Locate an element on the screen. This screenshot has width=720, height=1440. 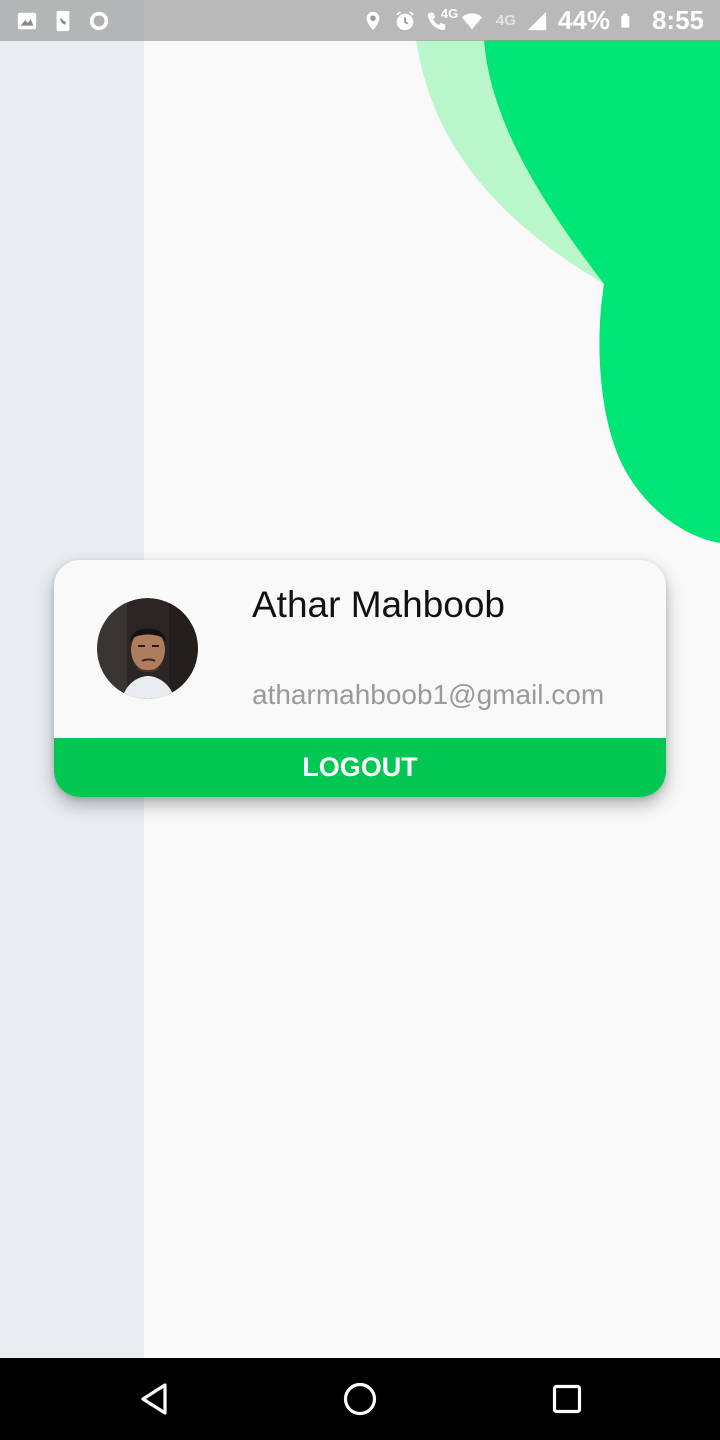
record-icon is located at coordinates (99, 20).